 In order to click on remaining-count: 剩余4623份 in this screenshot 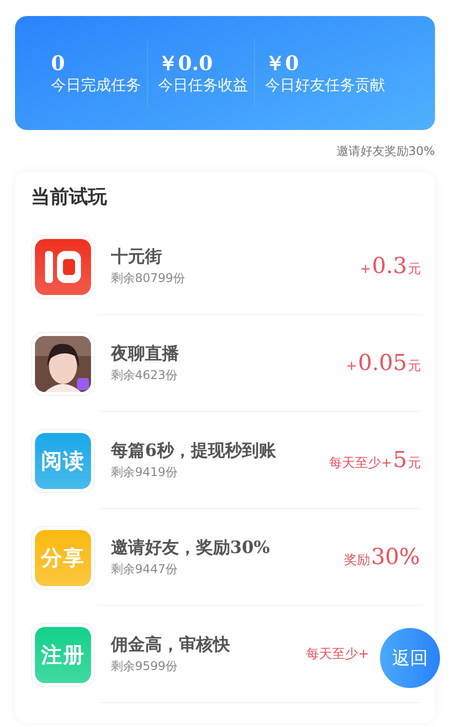, I will do `click(145, 375)`.